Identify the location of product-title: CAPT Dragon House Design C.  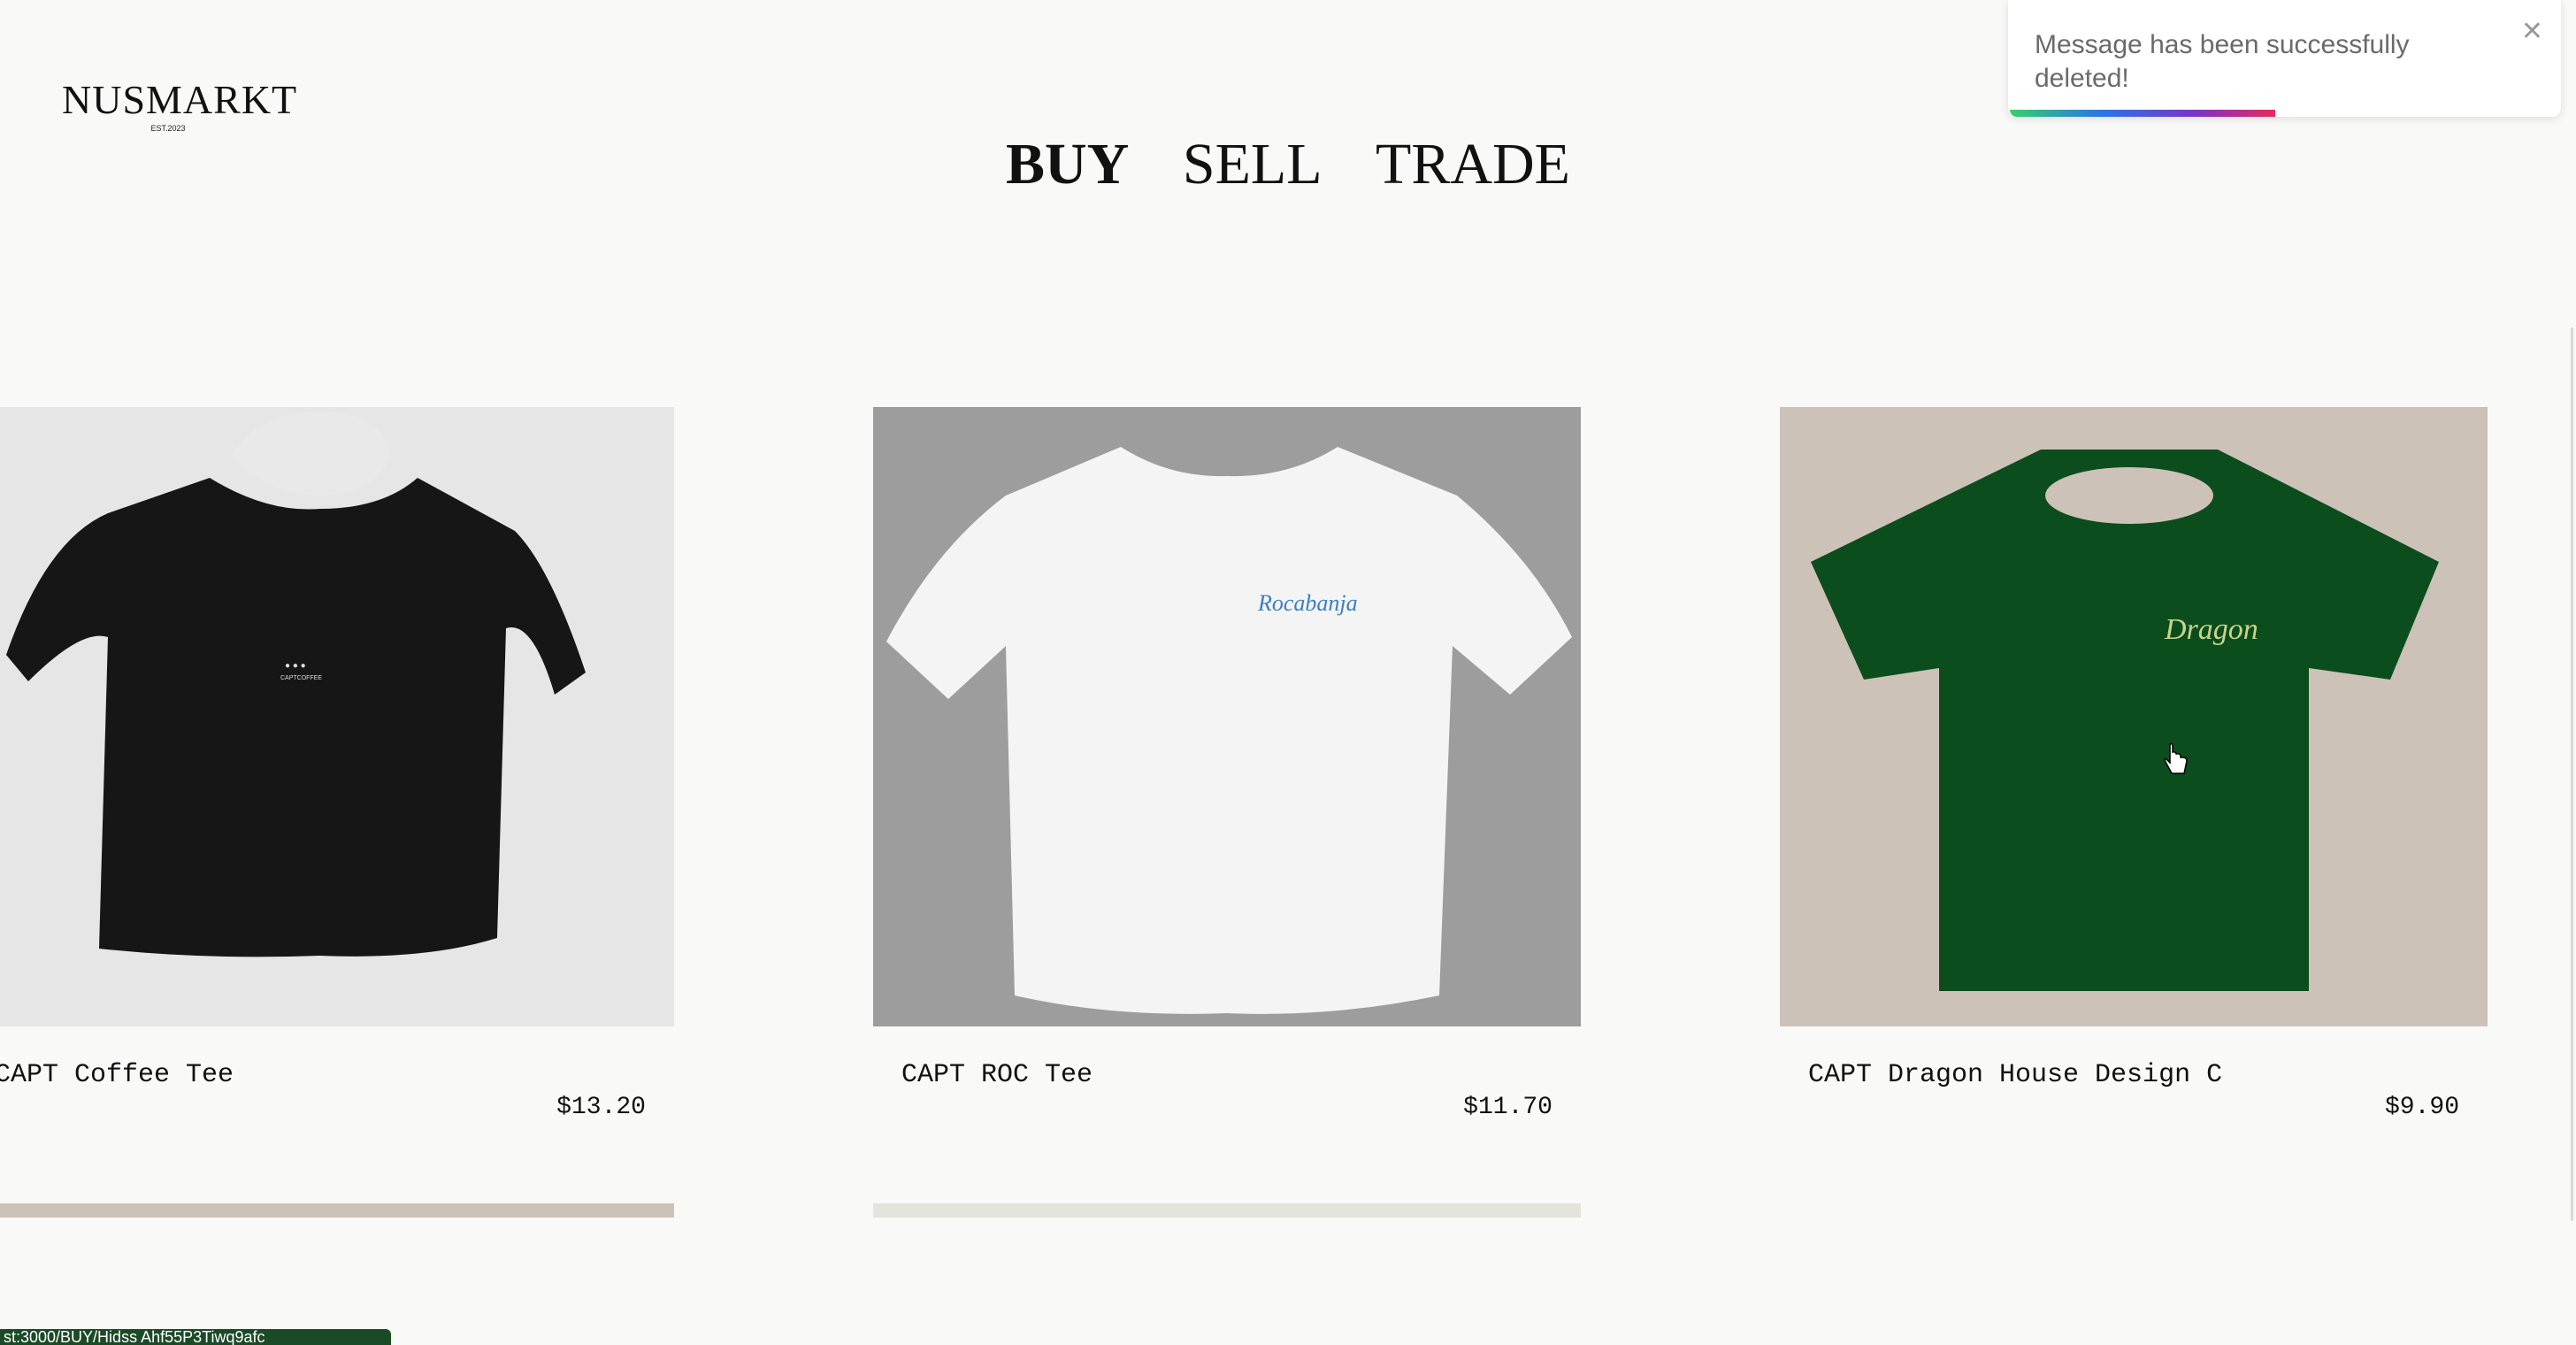
(2015, 1075).